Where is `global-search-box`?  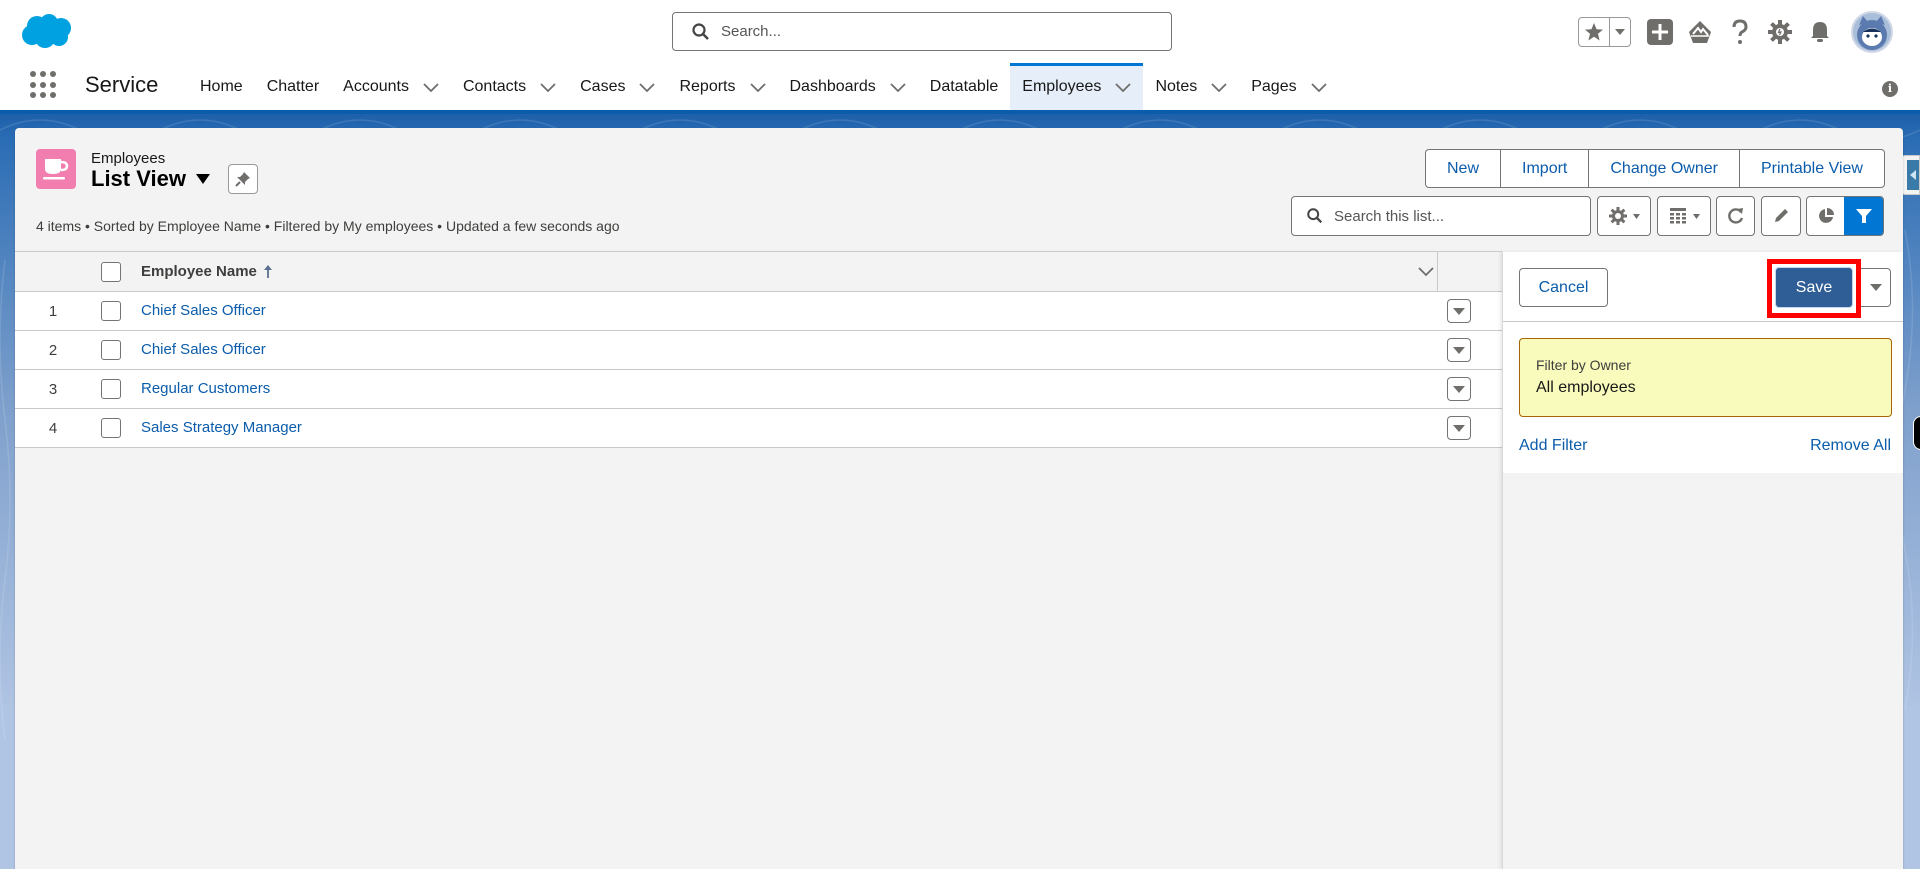
global-search-box is located at coordinates (922, 31).